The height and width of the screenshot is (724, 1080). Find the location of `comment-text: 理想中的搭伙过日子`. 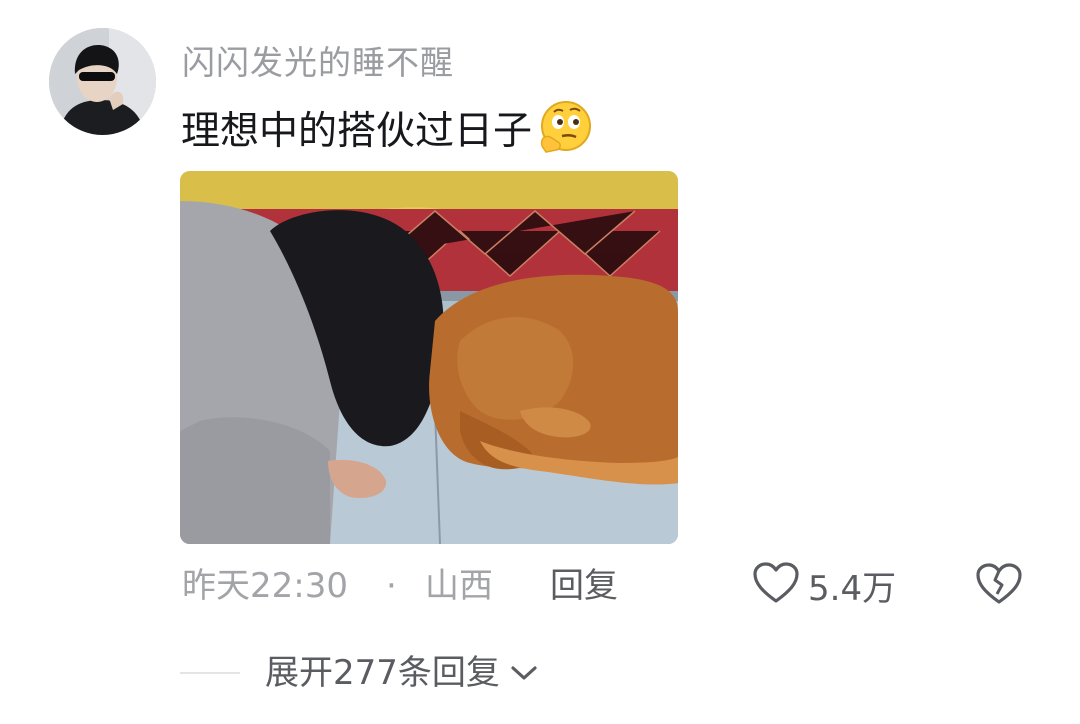

comment-text: 理想中的搭伙过日子 is located at coordinates (387, 128).